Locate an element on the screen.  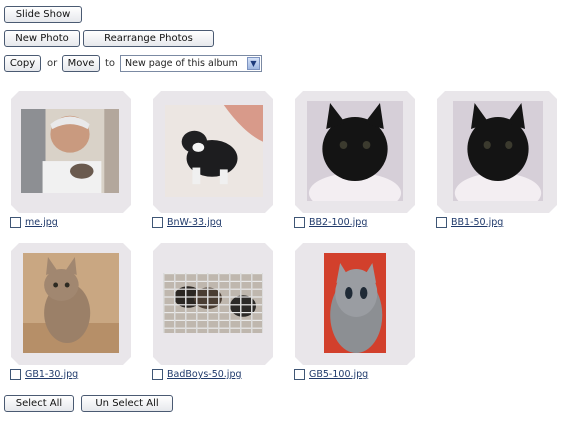
photo-filename-link: BB1-50.jpg is located at coordinates (477, 222).